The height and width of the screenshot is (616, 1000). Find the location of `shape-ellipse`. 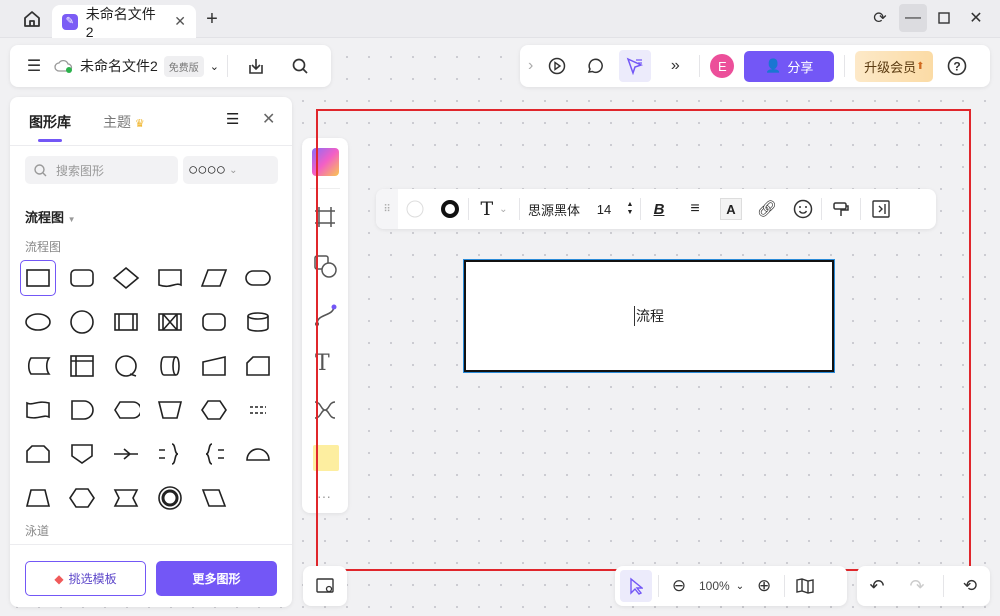

shape-ellipse is located at coordinates (38, 322).